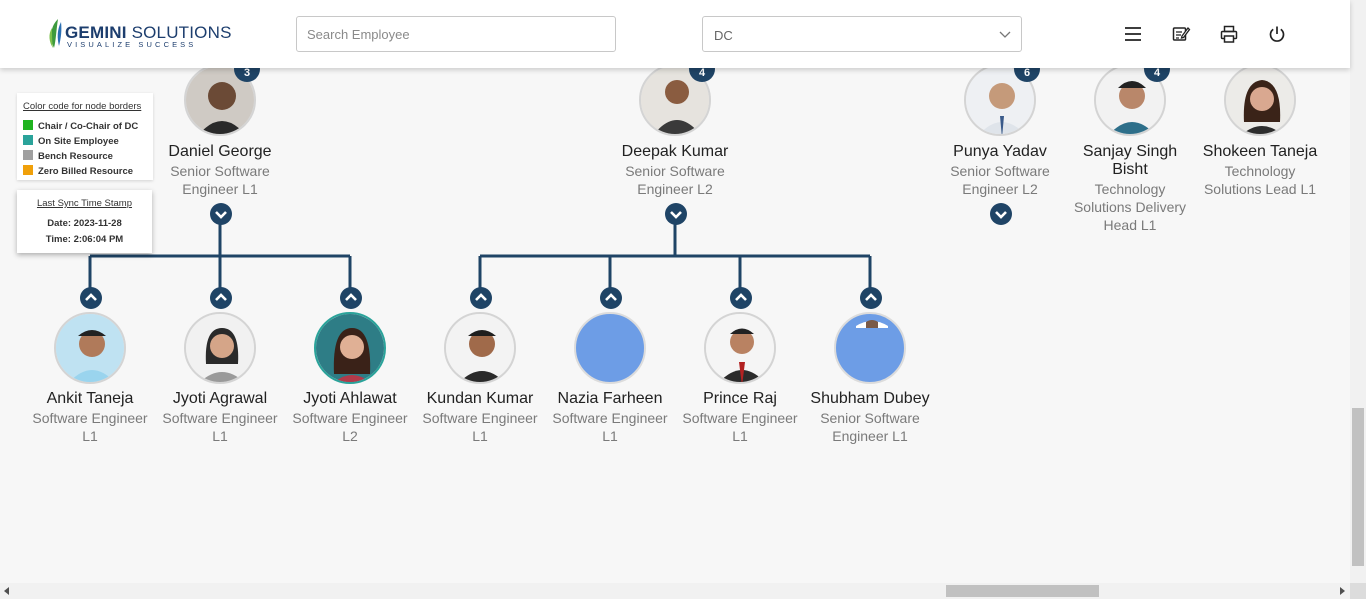 The image size is (1366, 599). I want to click on employee-designation: Technology Solutions Lead L1, so click(1260, 180).